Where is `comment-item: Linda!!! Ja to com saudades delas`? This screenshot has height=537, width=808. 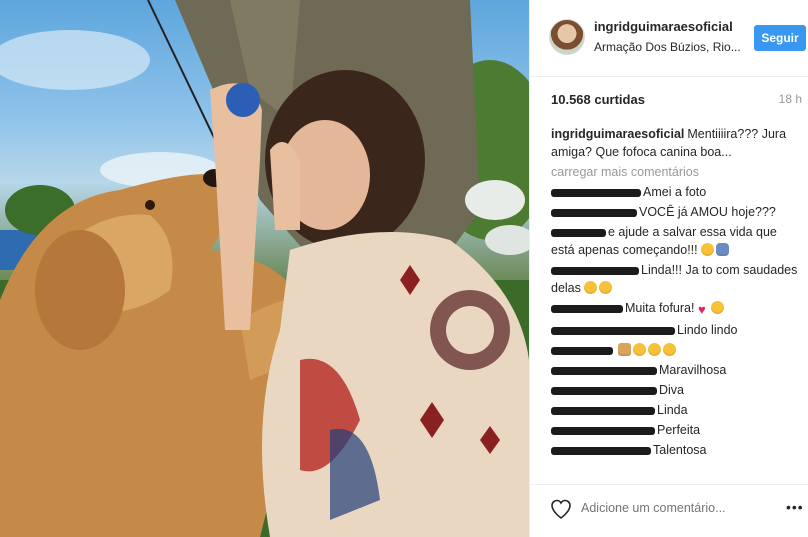
comment-item: Linda!!! Ja to com saudades delas is located at coordinates (677, 279).